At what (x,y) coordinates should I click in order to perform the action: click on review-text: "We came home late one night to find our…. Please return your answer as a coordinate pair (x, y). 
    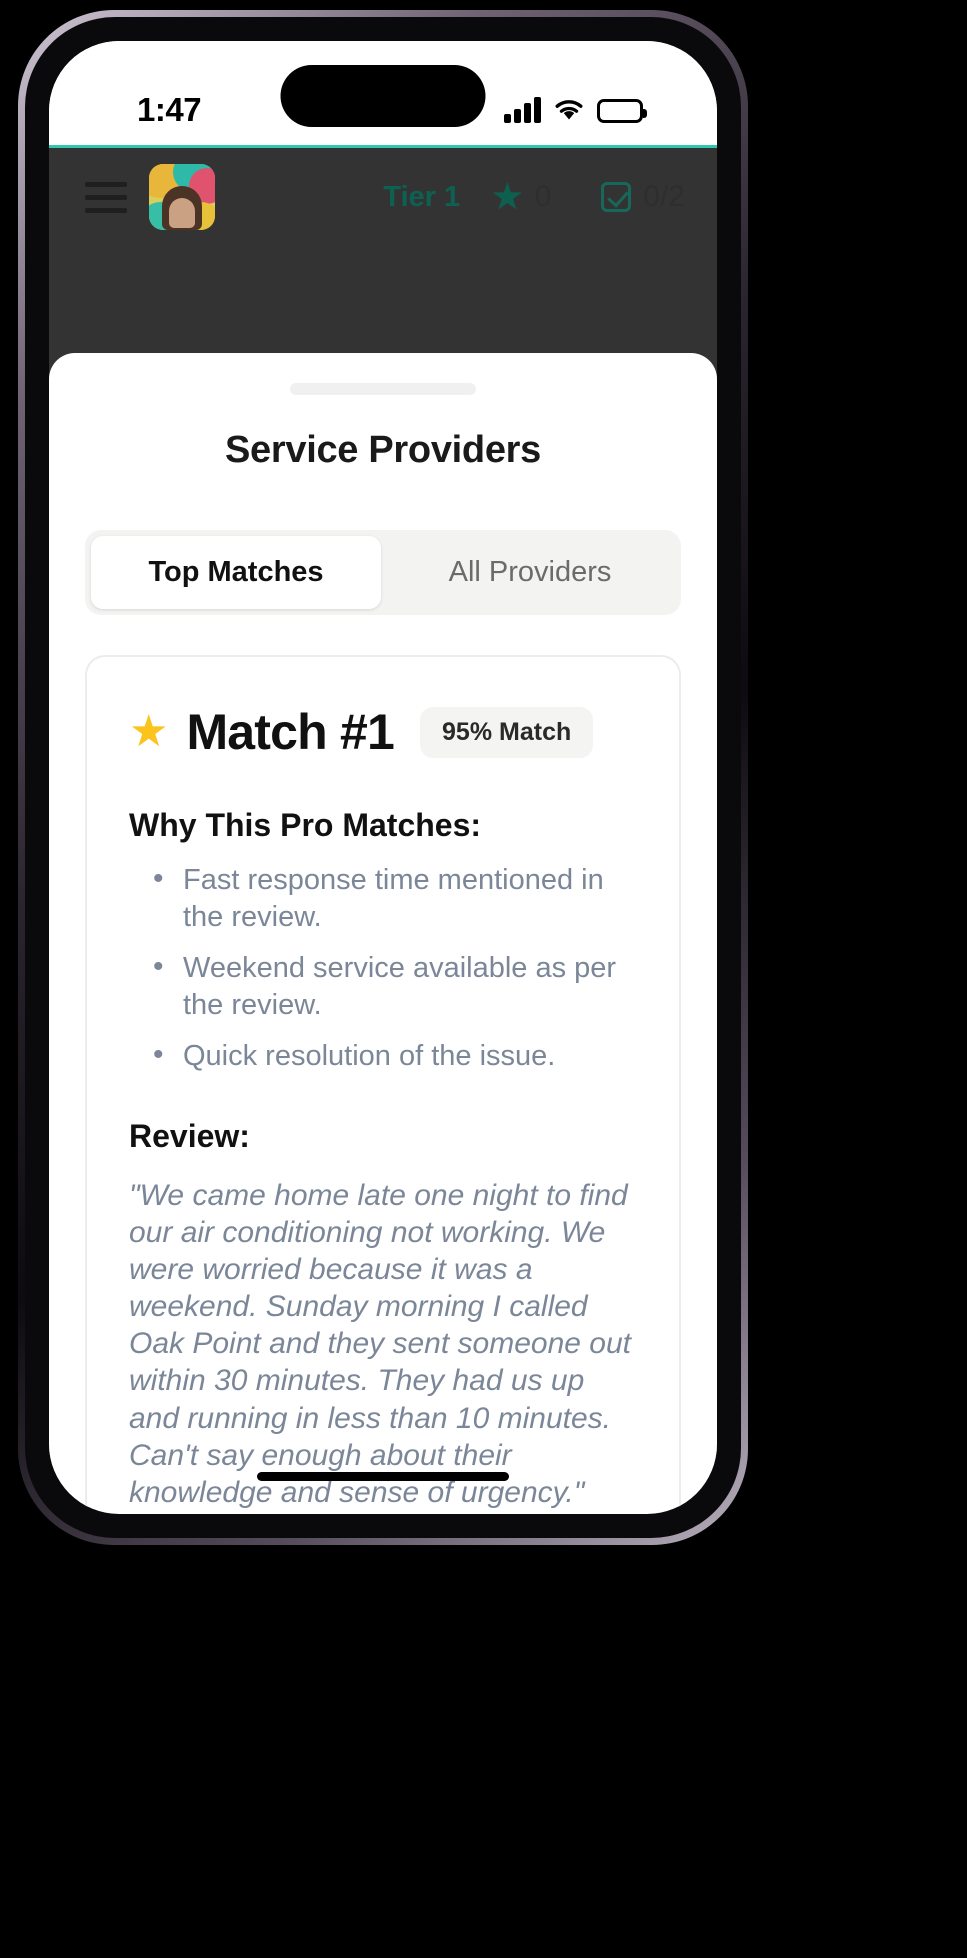
    Looking at the image, I should click on (380, 1344).